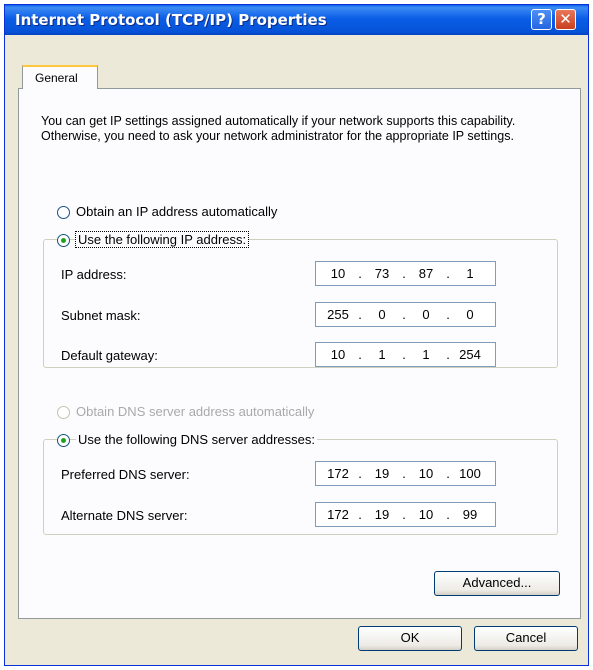  I want to click on ok-button: OK, so click(410, 638).